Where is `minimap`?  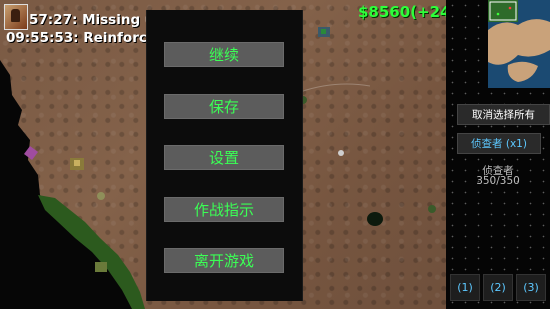 minimap is located at coordinates (519, 44).